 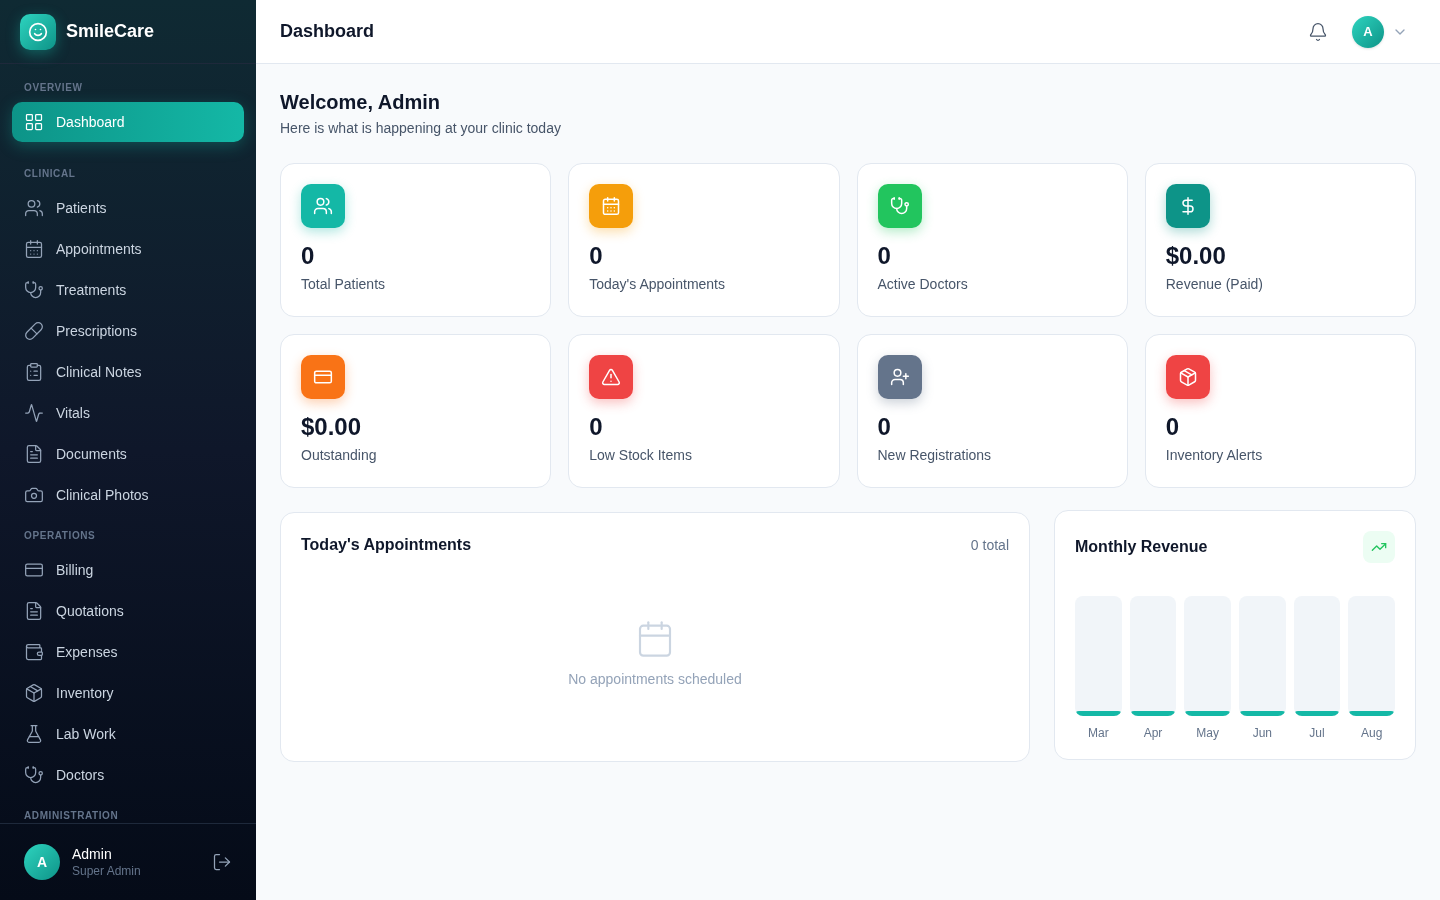 What do you see at coordinates (386, 545) in the screenshot?
I see `card-title: Today's Appointments` at bounding box center [386, 545].